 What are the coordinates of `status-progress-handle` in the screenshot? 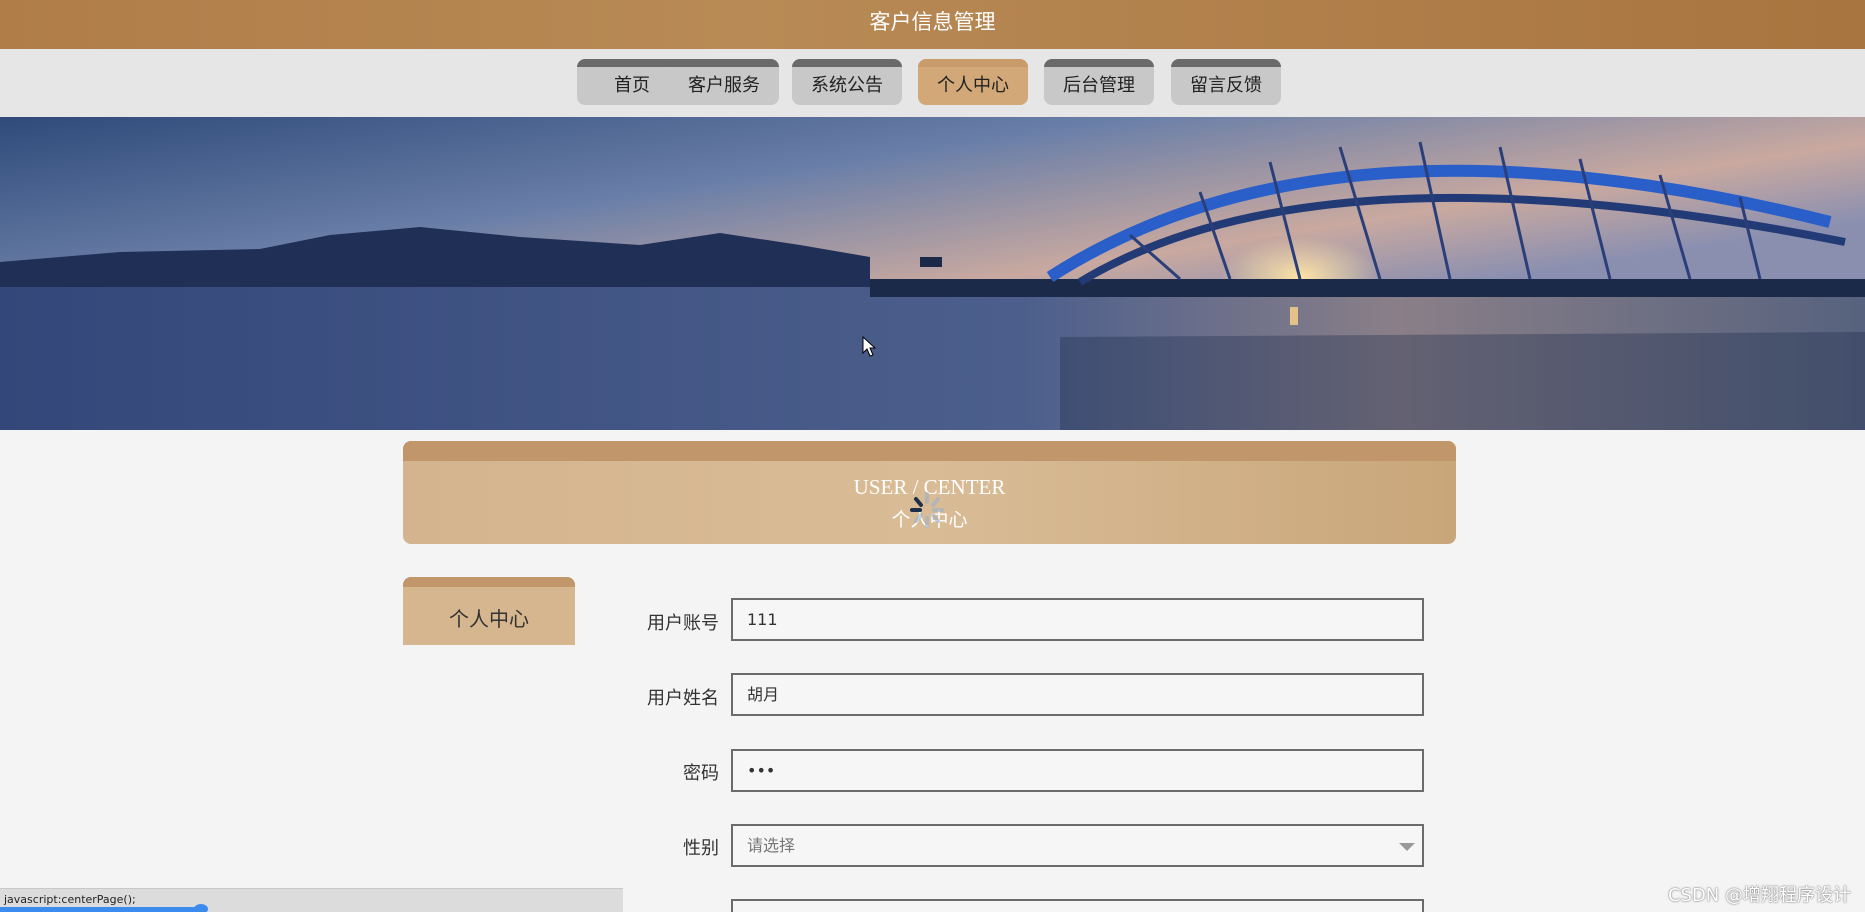 It's located at (201, 908).